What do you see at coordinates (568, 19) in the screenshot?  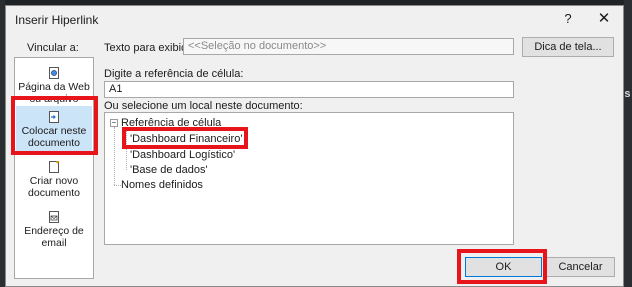 I see `help-icon: ?` at bounding box center [568, 19].